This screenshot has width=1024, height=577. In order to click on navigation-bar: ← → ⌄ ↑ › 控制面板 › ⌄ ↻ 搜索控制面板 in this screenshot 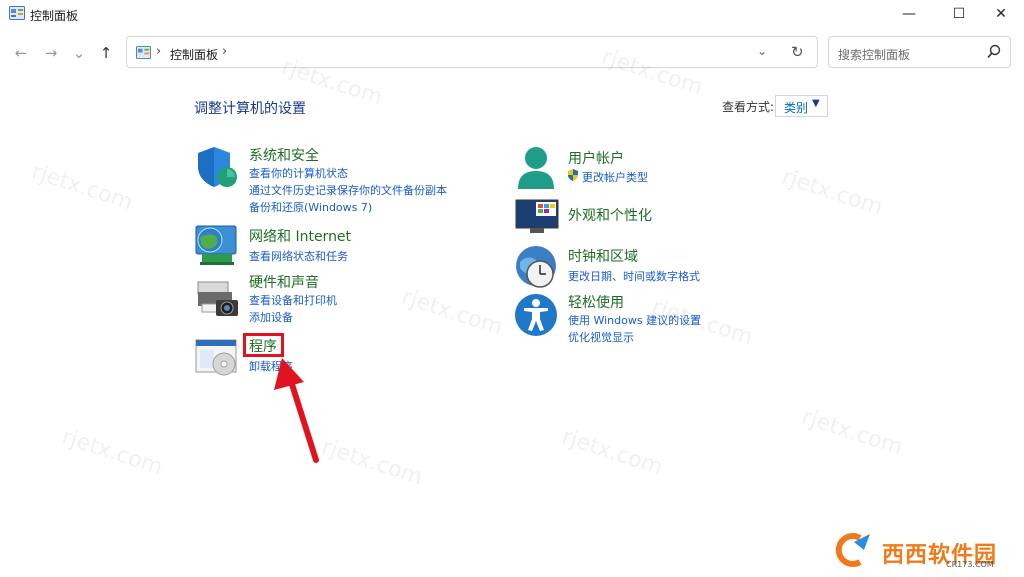, I will do `click(512, 53)`.